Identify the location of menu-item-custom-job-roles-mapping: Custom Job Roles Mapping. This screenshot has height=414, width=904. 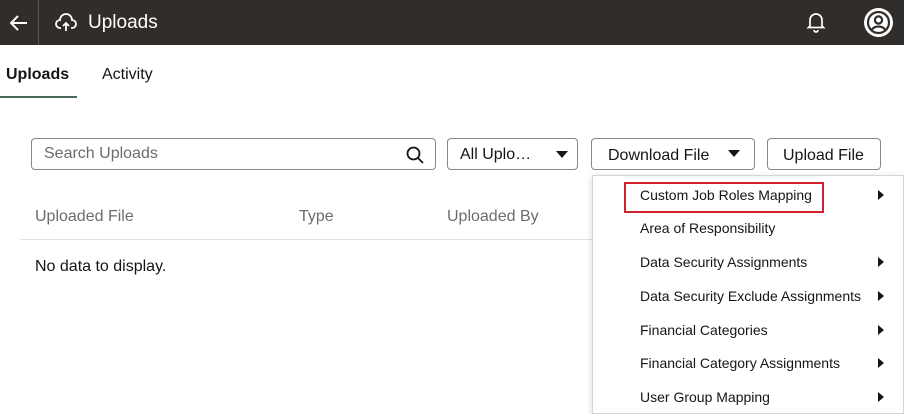
(748, 195).